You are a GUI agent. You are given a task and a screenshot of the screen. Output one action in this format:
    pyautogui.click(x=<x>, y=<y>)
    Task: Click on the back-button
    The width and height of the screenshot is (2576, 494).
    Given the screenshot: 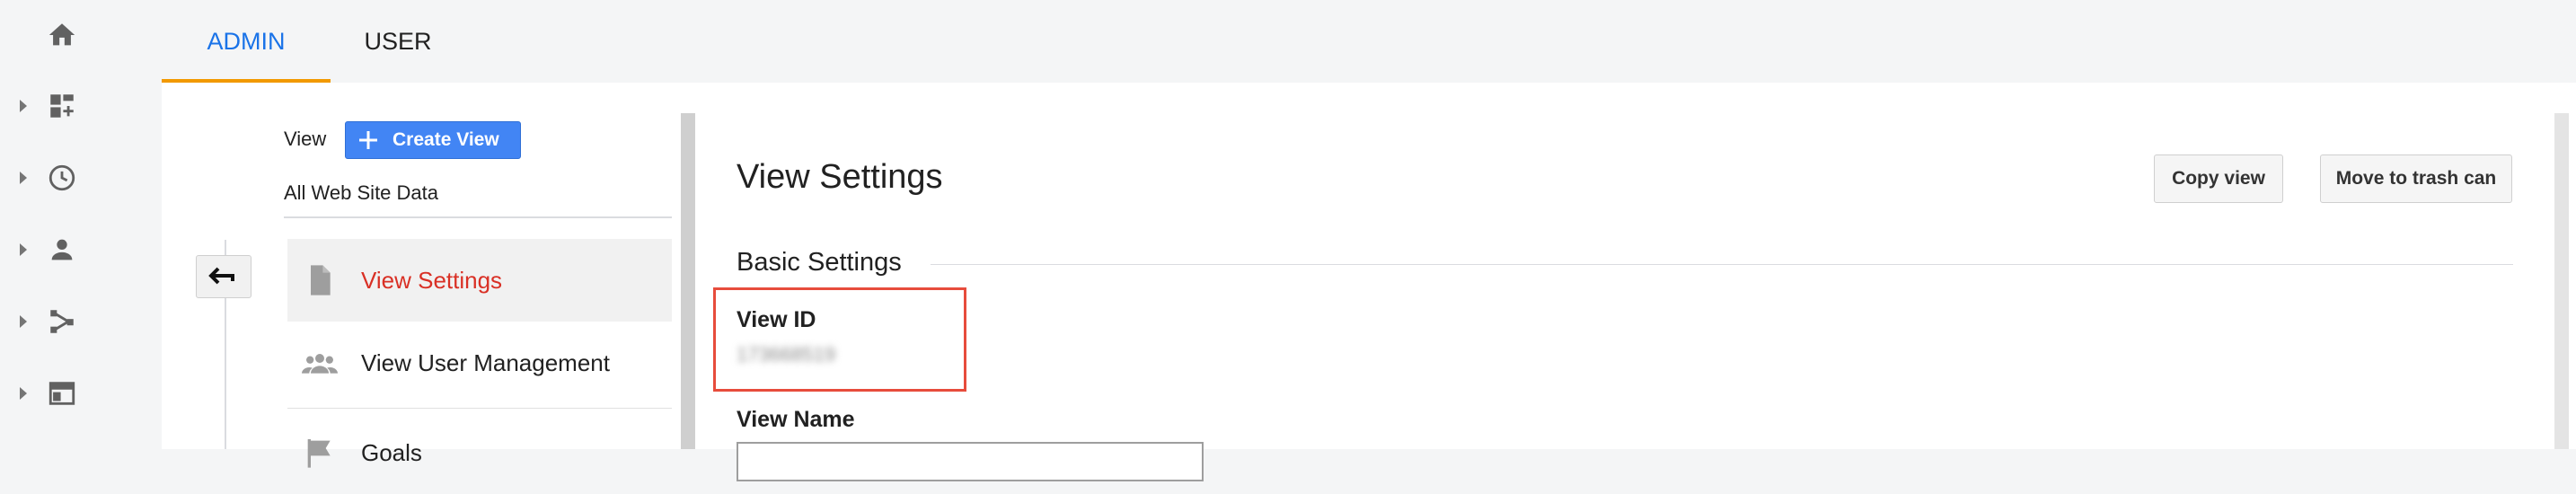 What is the action you would take?
    pyautogui.click(x=223, y=276)
    